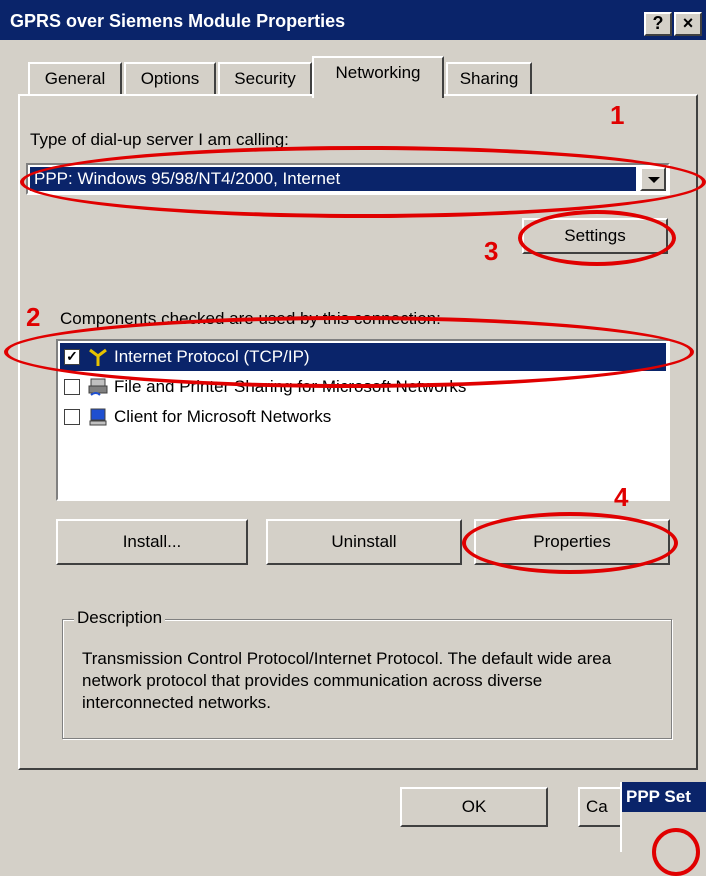 The height and width of the screenshot is (876, 706). What do you see at coordinates (120, 618) in the screenshot?
I see `description-title: Description` at bounding box center [120, 618].